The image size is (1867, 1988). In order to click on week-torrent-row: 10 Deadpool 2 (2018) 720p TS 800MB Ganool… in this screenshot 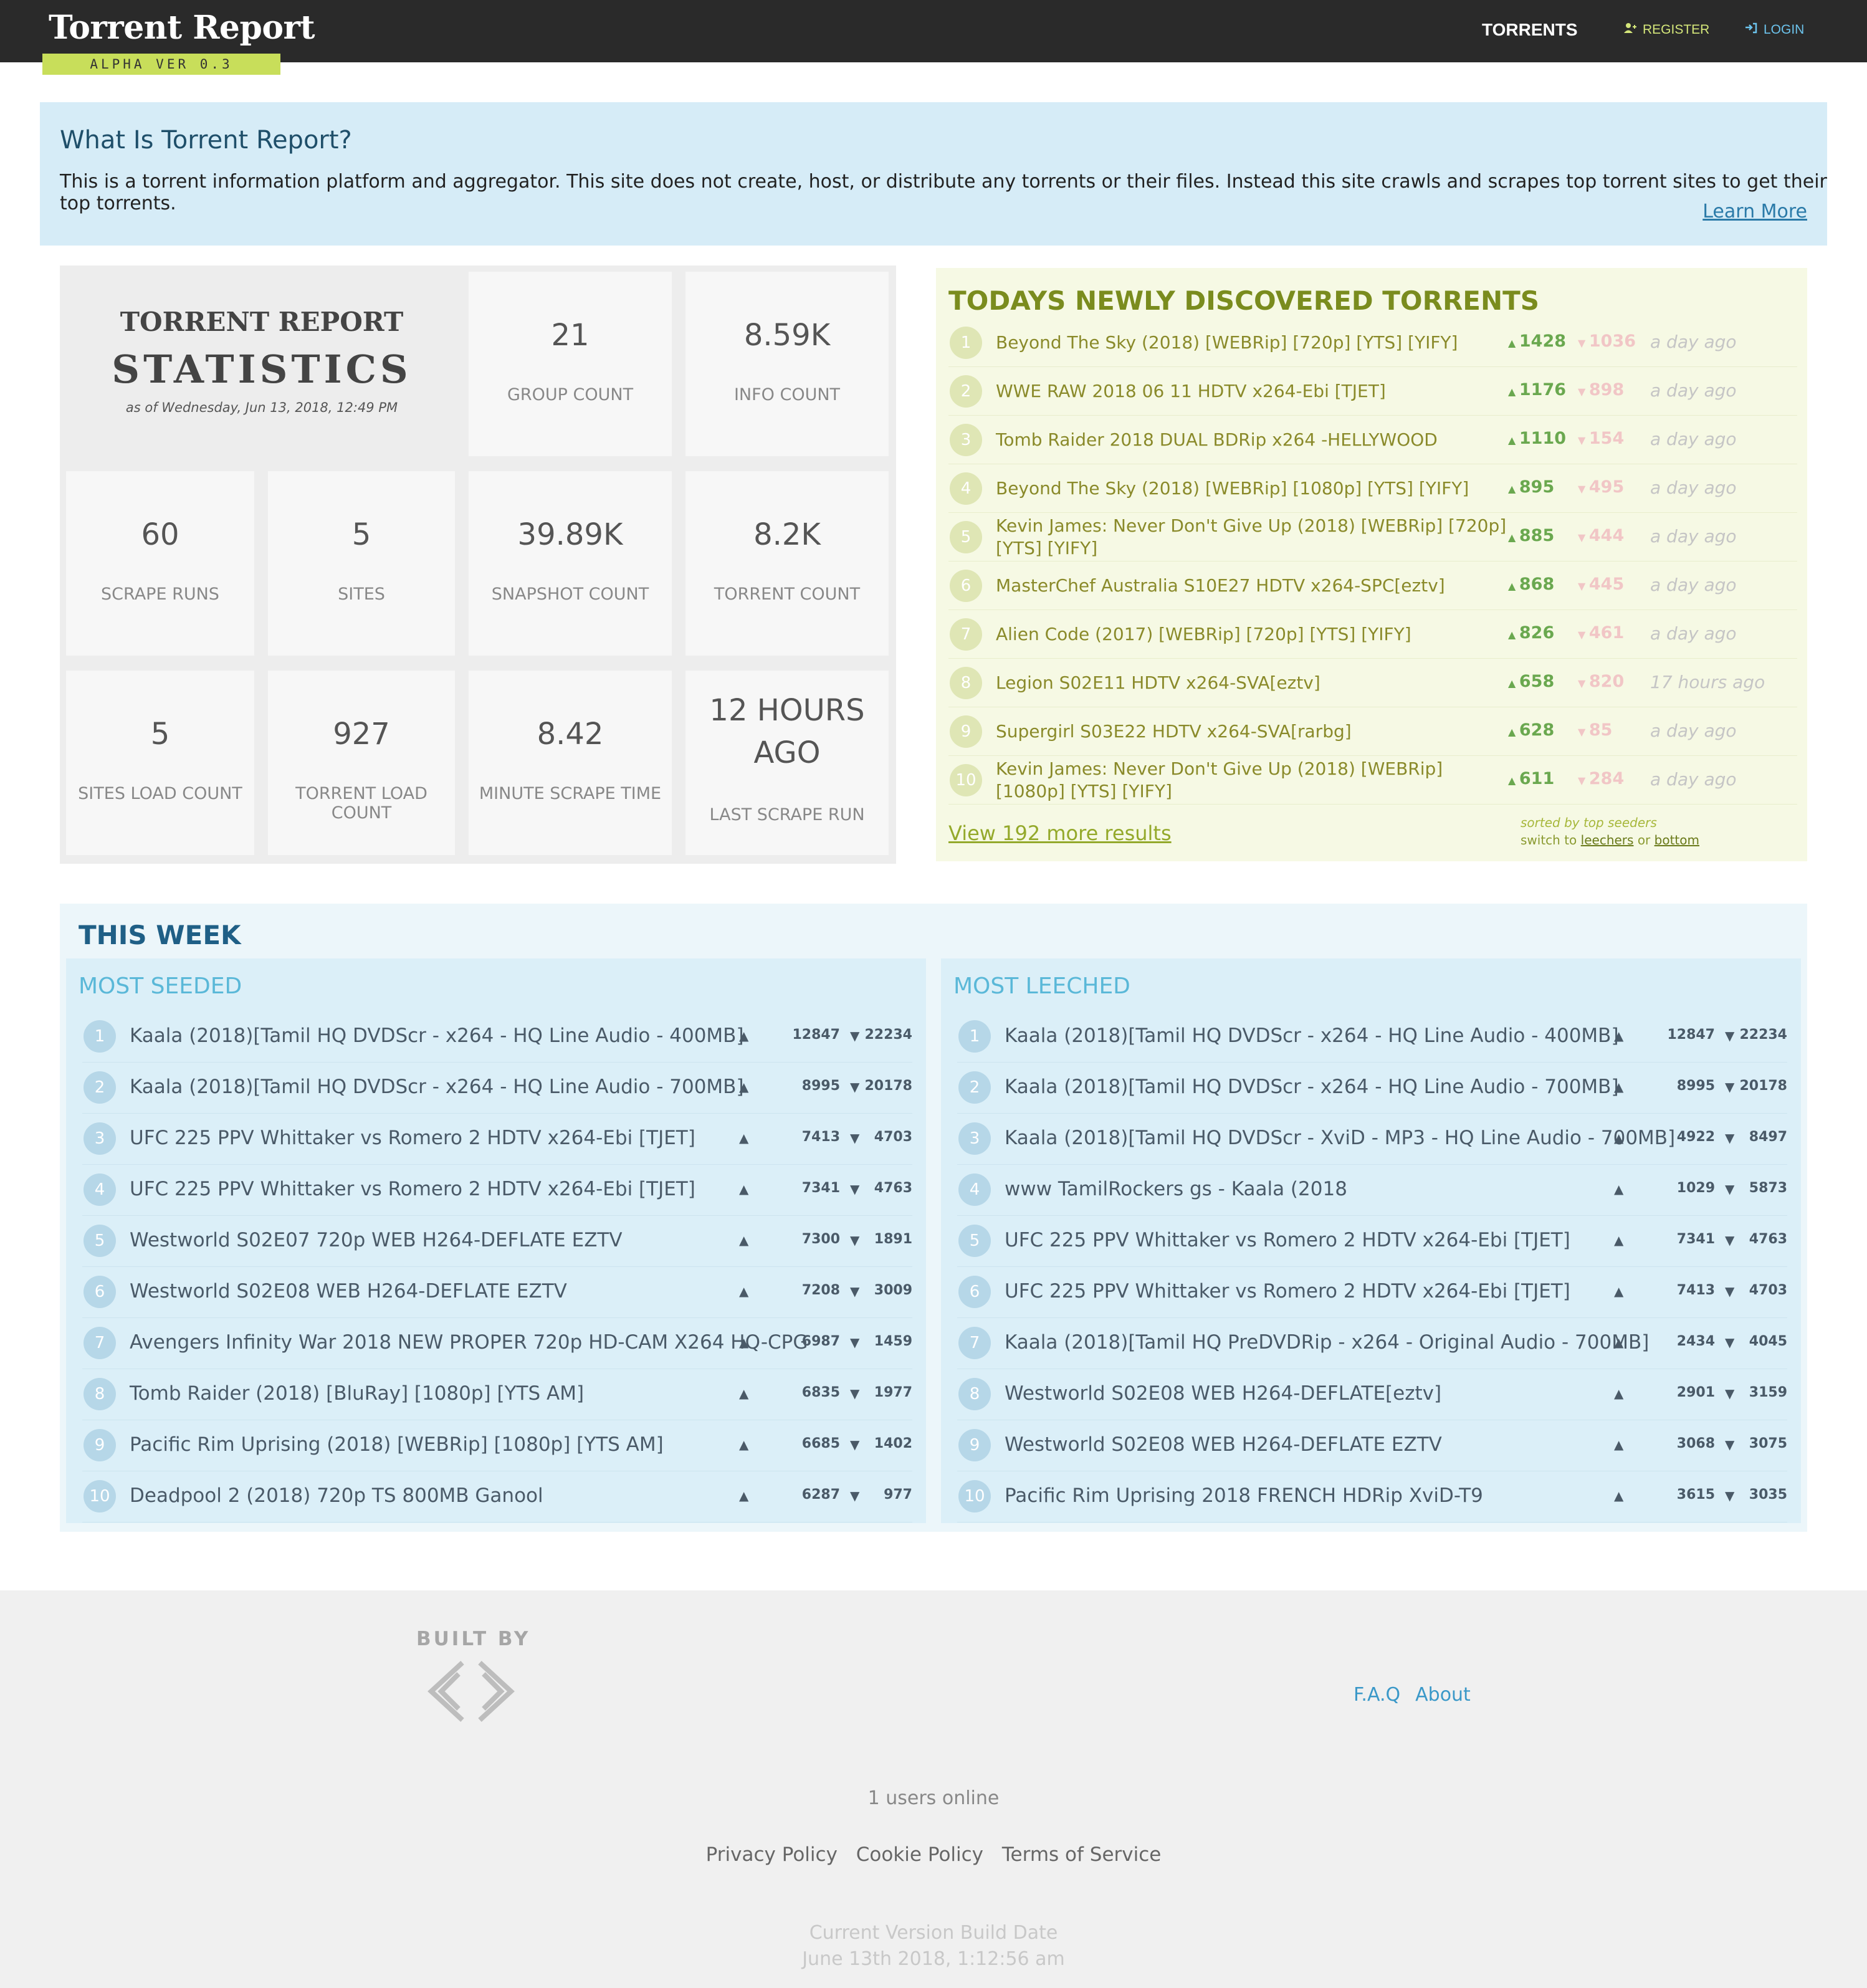, I will do `click(497, 1496)`.